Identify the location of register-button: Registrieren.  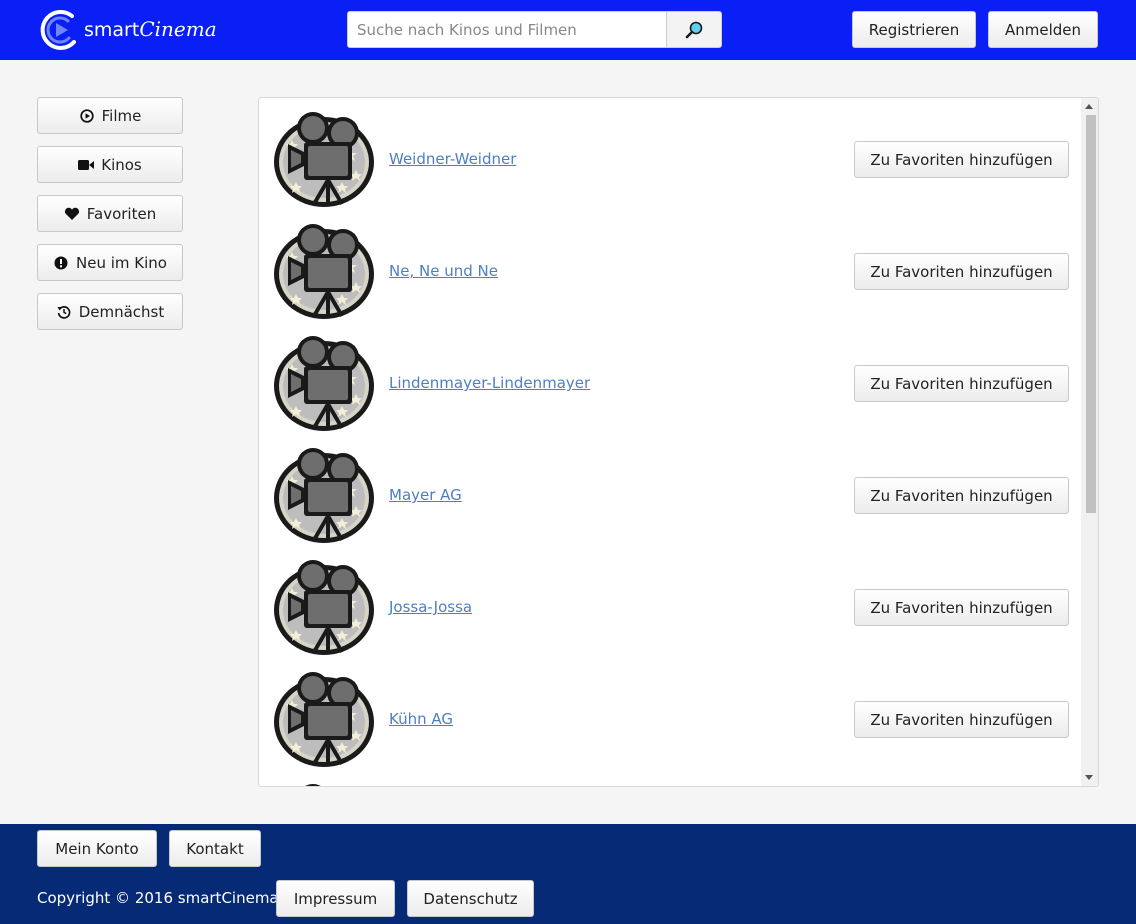
(914, 29).